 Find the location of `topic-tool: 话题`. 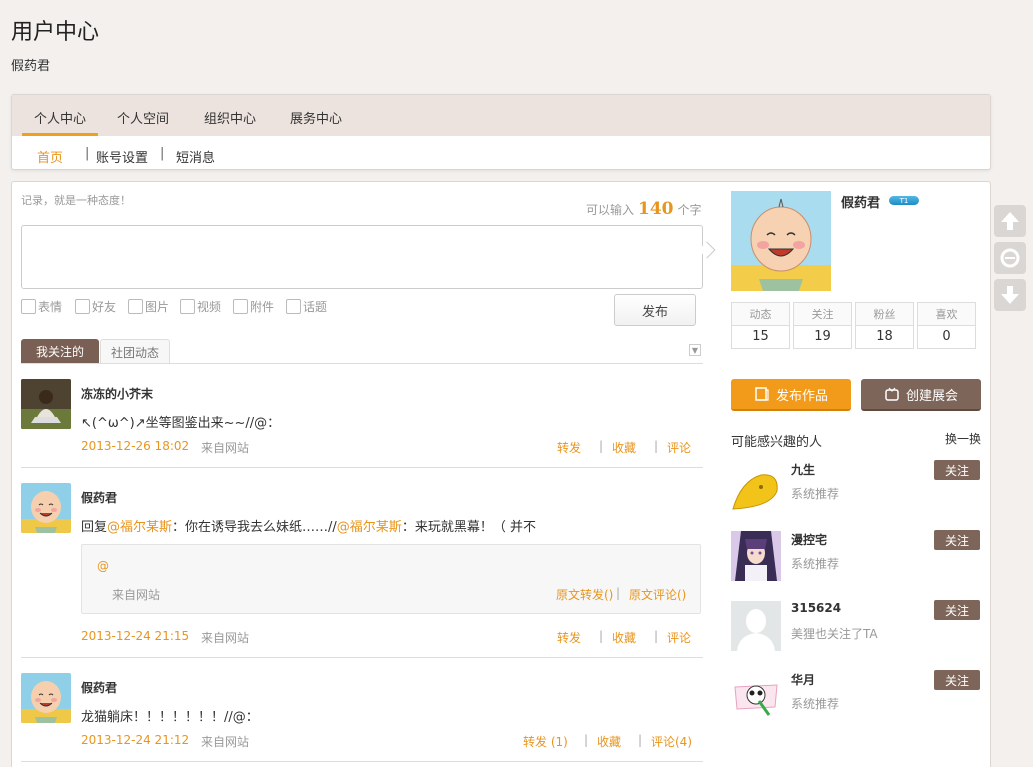

topic-tool: 话题 is located at coordinates (306, 306).